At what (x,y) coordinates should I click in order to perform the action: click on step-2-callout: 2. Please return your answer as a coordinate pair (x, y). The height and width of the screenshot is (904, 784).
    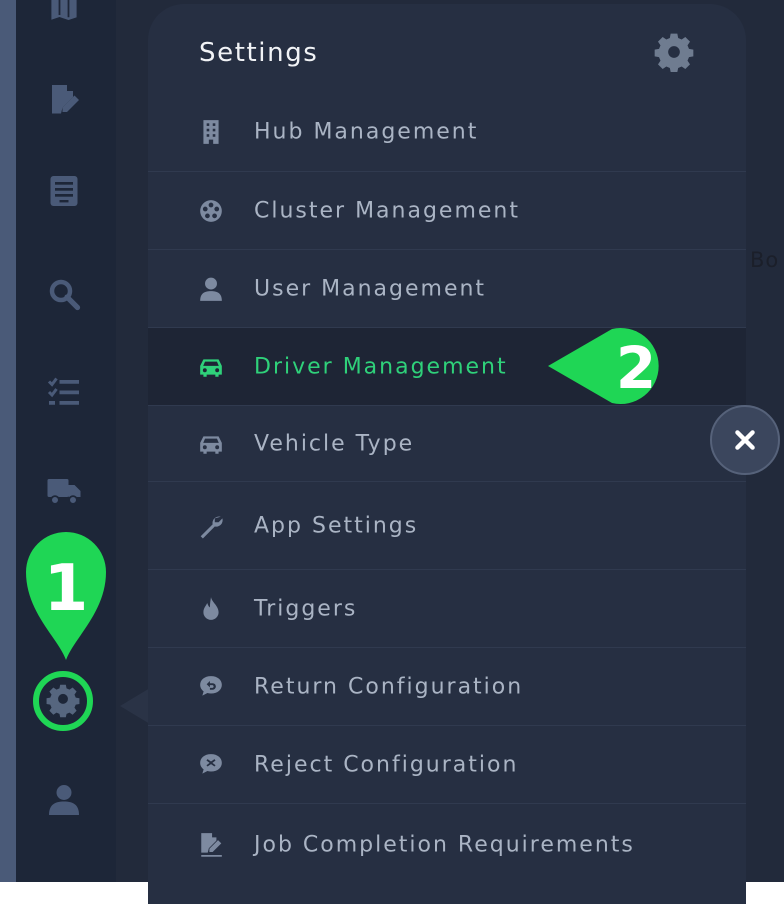
    Looking at the image, I should click on (603, 366).